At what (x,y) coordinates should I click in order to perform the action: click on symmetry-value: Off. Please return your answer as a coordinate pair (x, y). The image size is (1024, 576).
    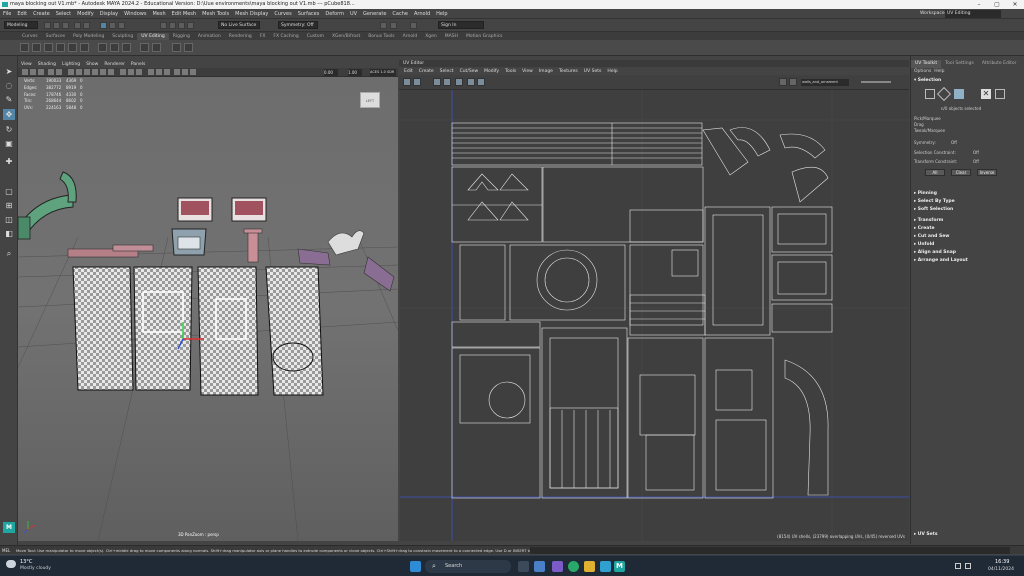
    Looking at the image, I should click on (954, 142).